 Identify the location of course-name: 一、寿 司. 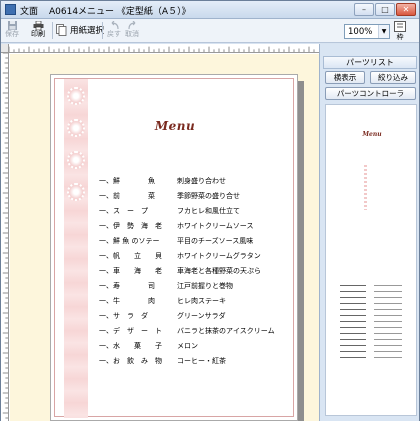
(127, 286).